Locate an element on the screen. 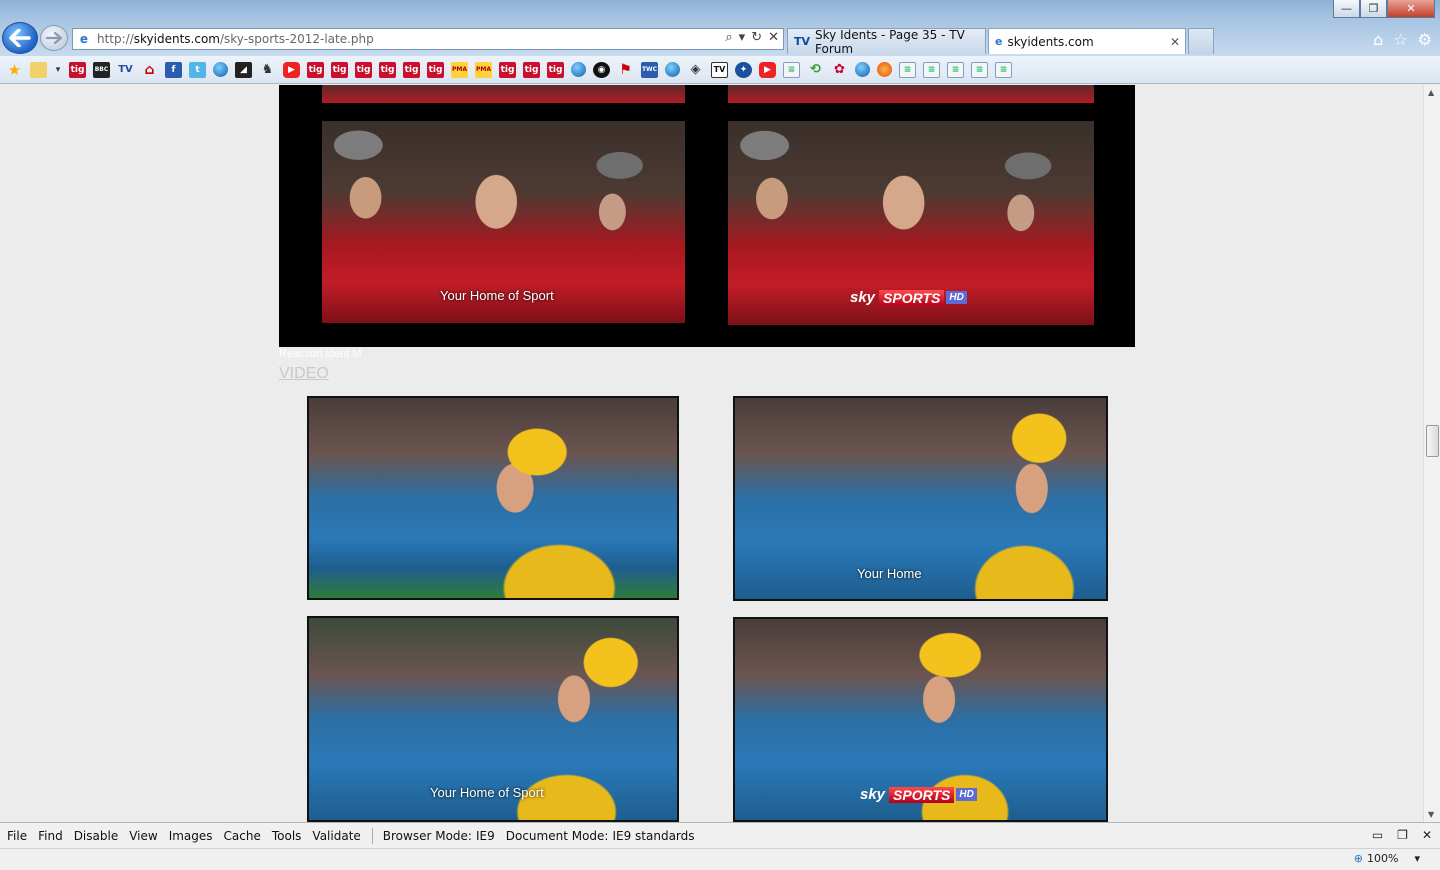 This screenshot has width=1440, height=870. document-mode-label: Document Mode: is located at coordinates (557, 836).